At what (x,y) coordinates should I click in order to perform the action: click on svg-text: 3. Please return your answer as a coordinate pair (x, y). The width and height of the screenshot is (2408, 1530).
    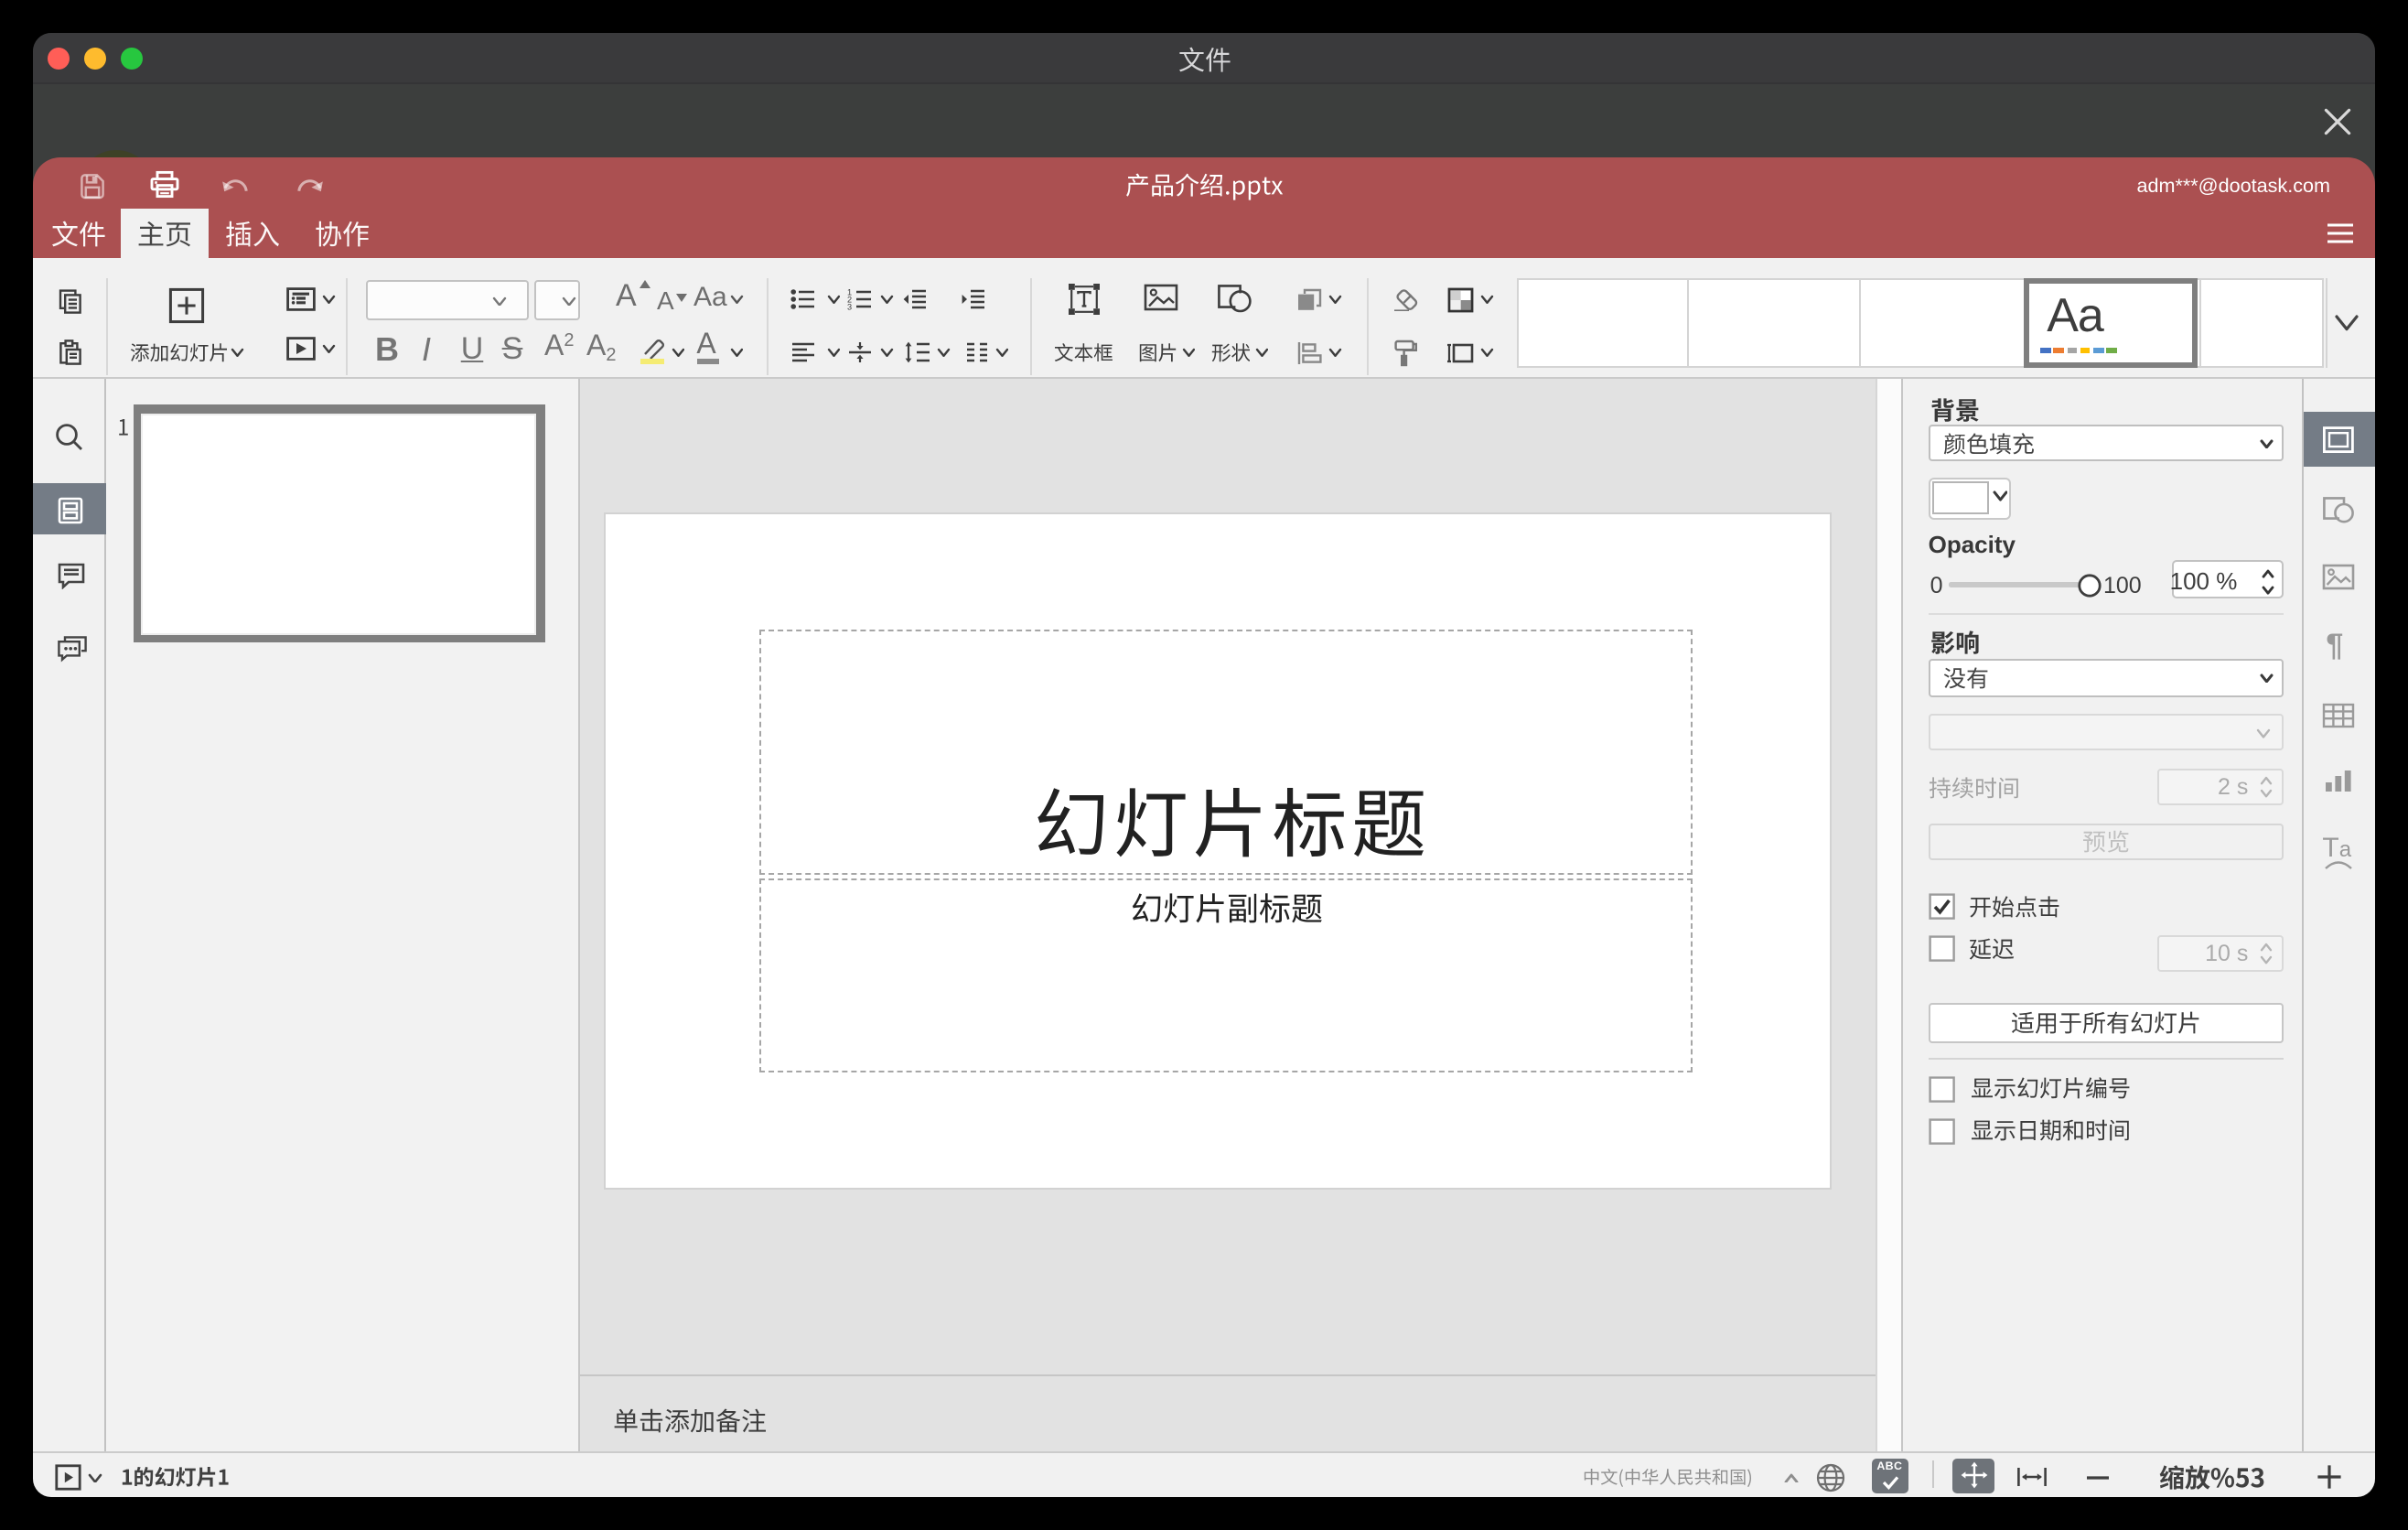
    Looking at the image, I should click on (849, 306).